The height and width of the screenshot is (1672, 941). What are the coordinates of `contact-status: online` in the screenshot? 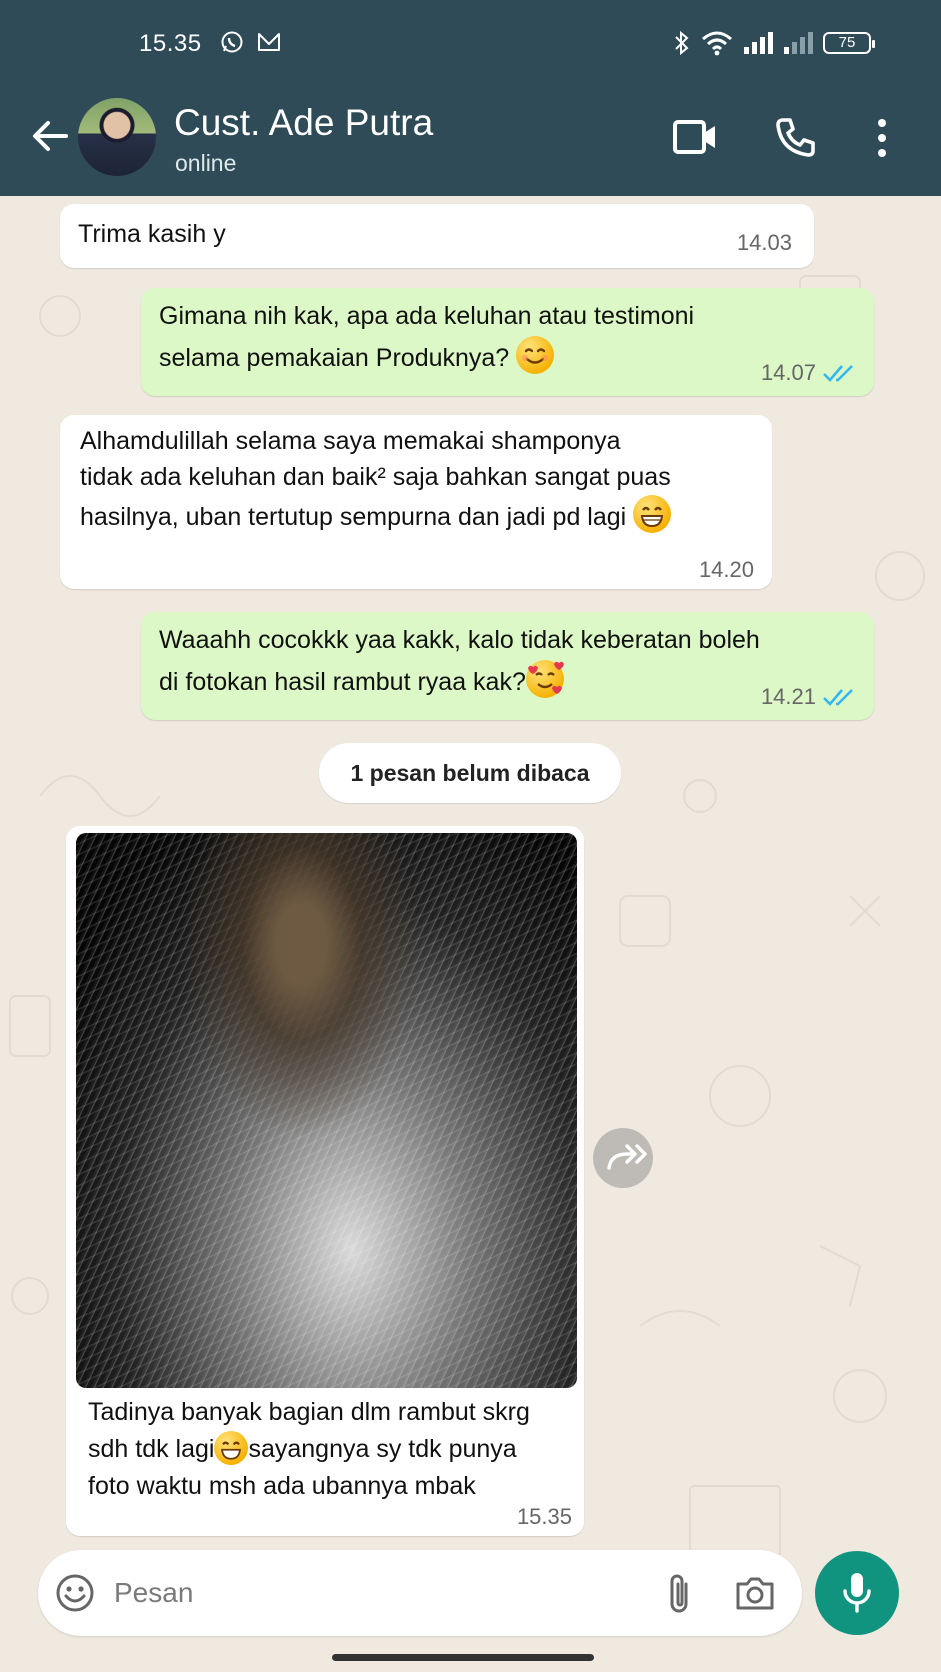 It's located at (206, 163).